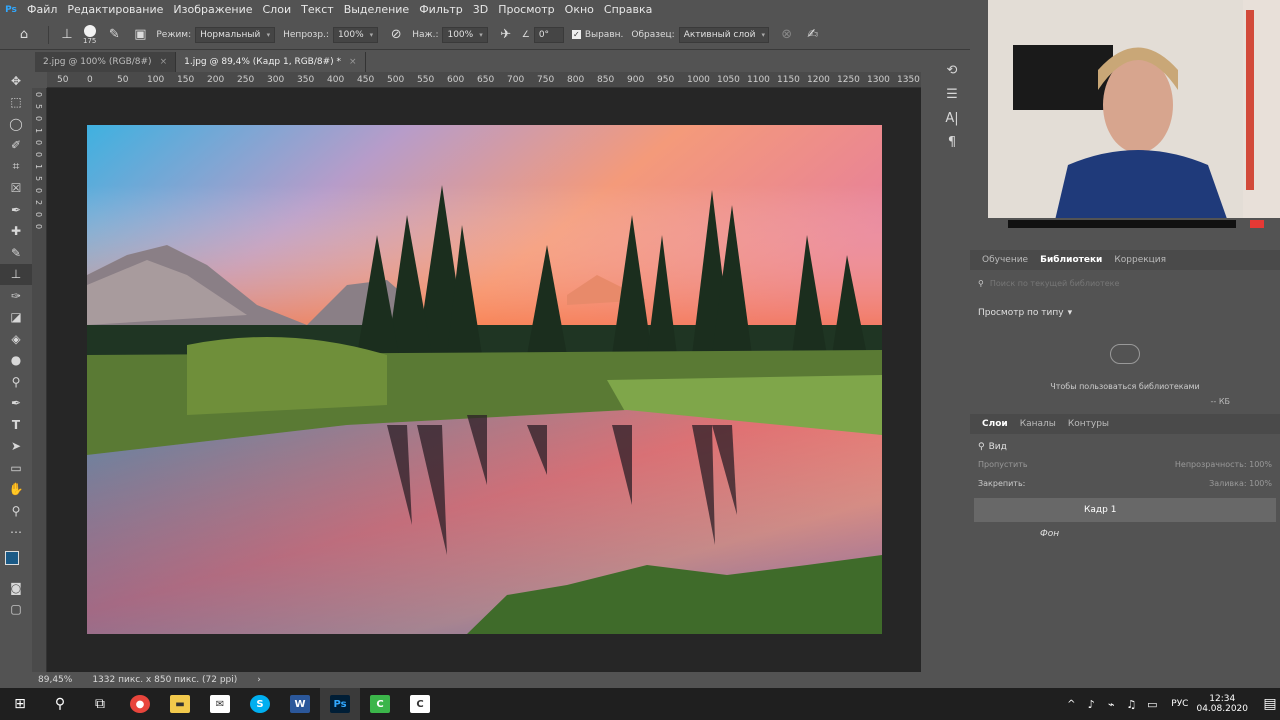 The height and width of the screenshot is (720, 1280). Describe the element at coordinates (1222, 704) in the screenshot. I see `clock: 12:34 04.08.2020` at that location.